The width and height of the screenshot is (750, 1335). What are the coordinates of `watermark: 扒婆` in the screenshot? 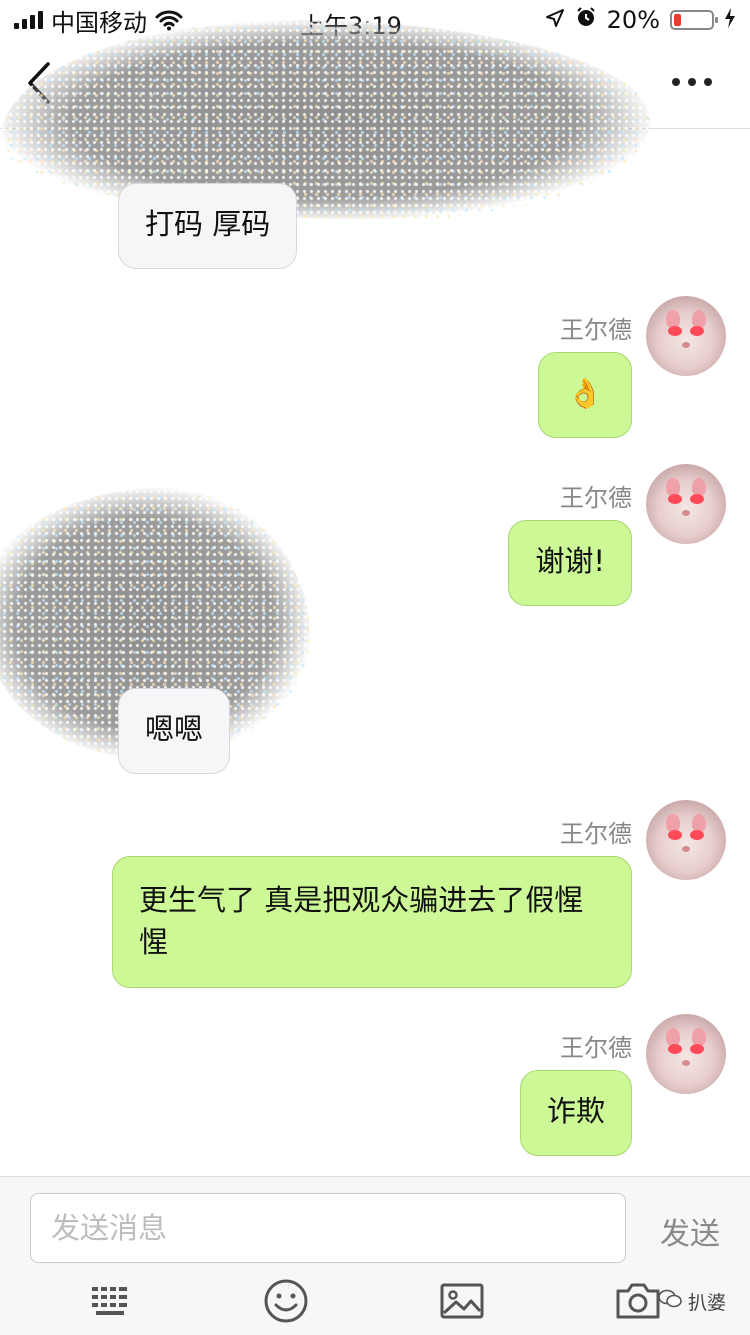 It's located at (692, 1301).